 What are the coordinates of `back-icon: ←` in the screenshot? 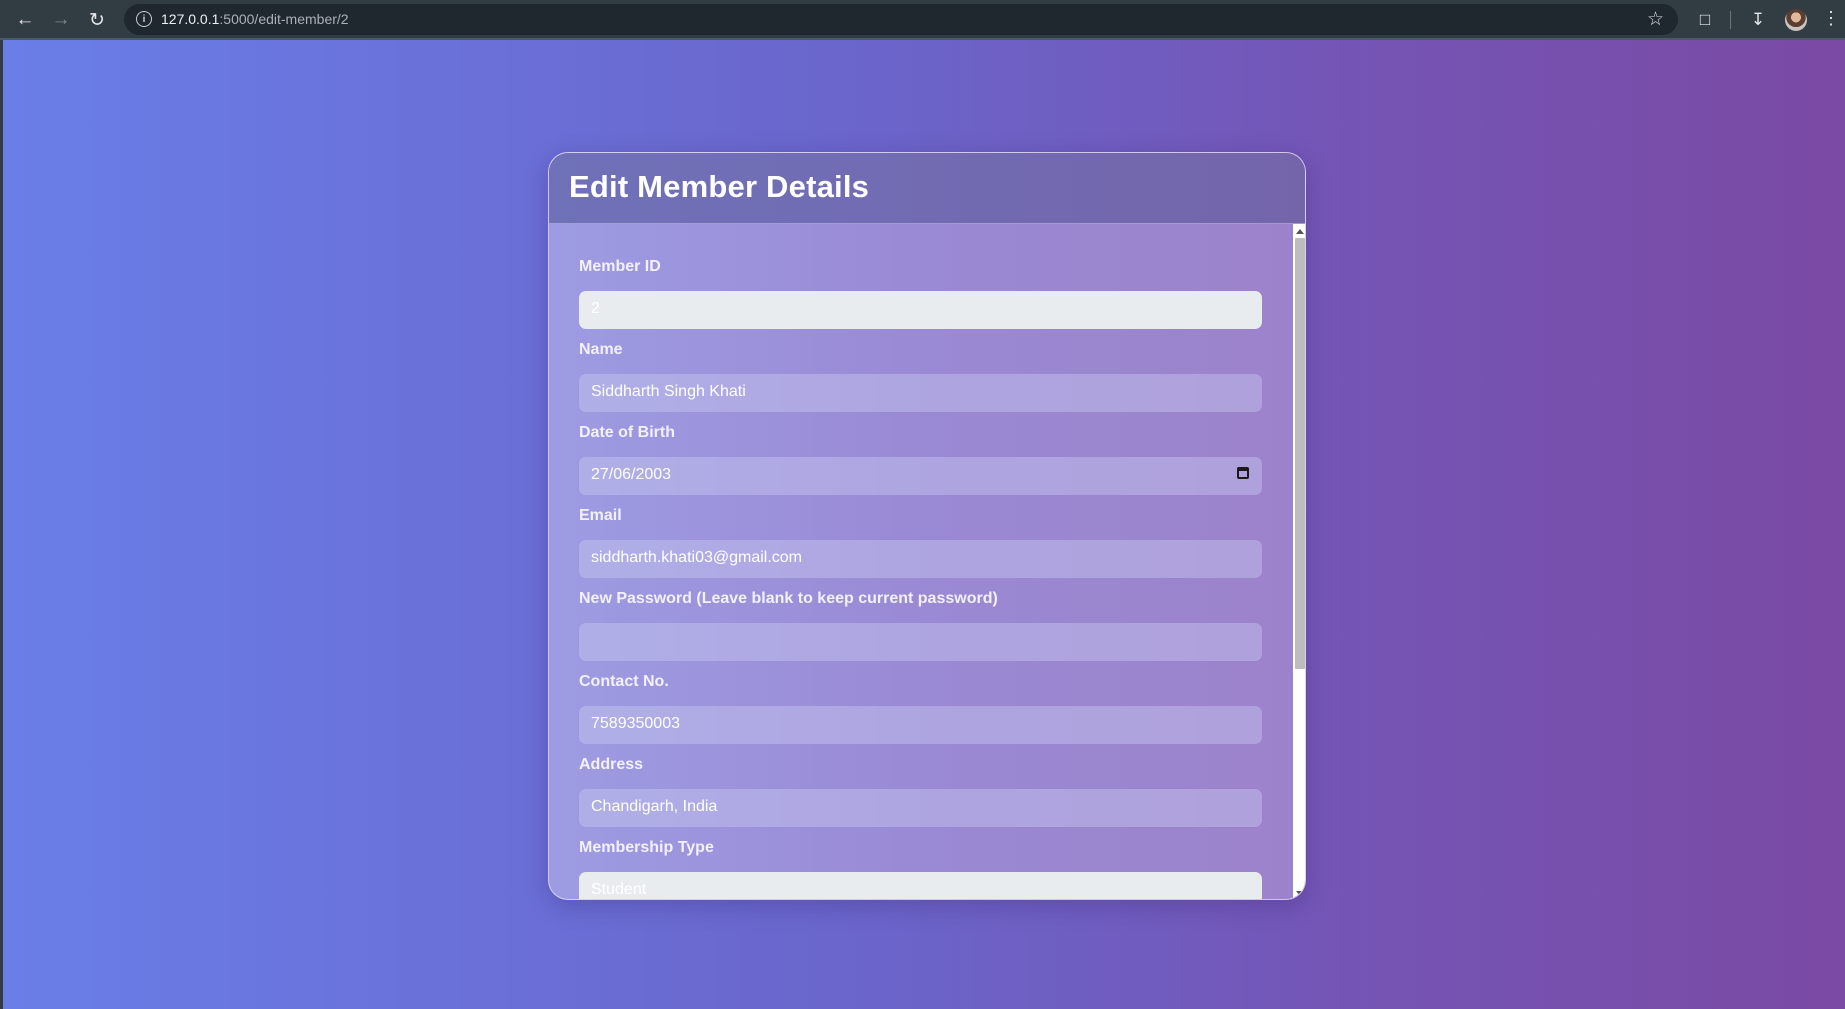 It's located at (25, 20).